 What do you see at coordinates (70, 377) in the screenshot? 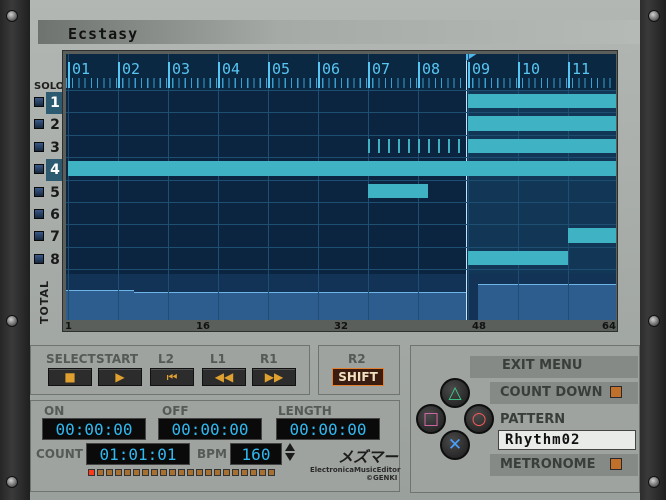
I see `select-button: ■` at bounding box center [70, 377].